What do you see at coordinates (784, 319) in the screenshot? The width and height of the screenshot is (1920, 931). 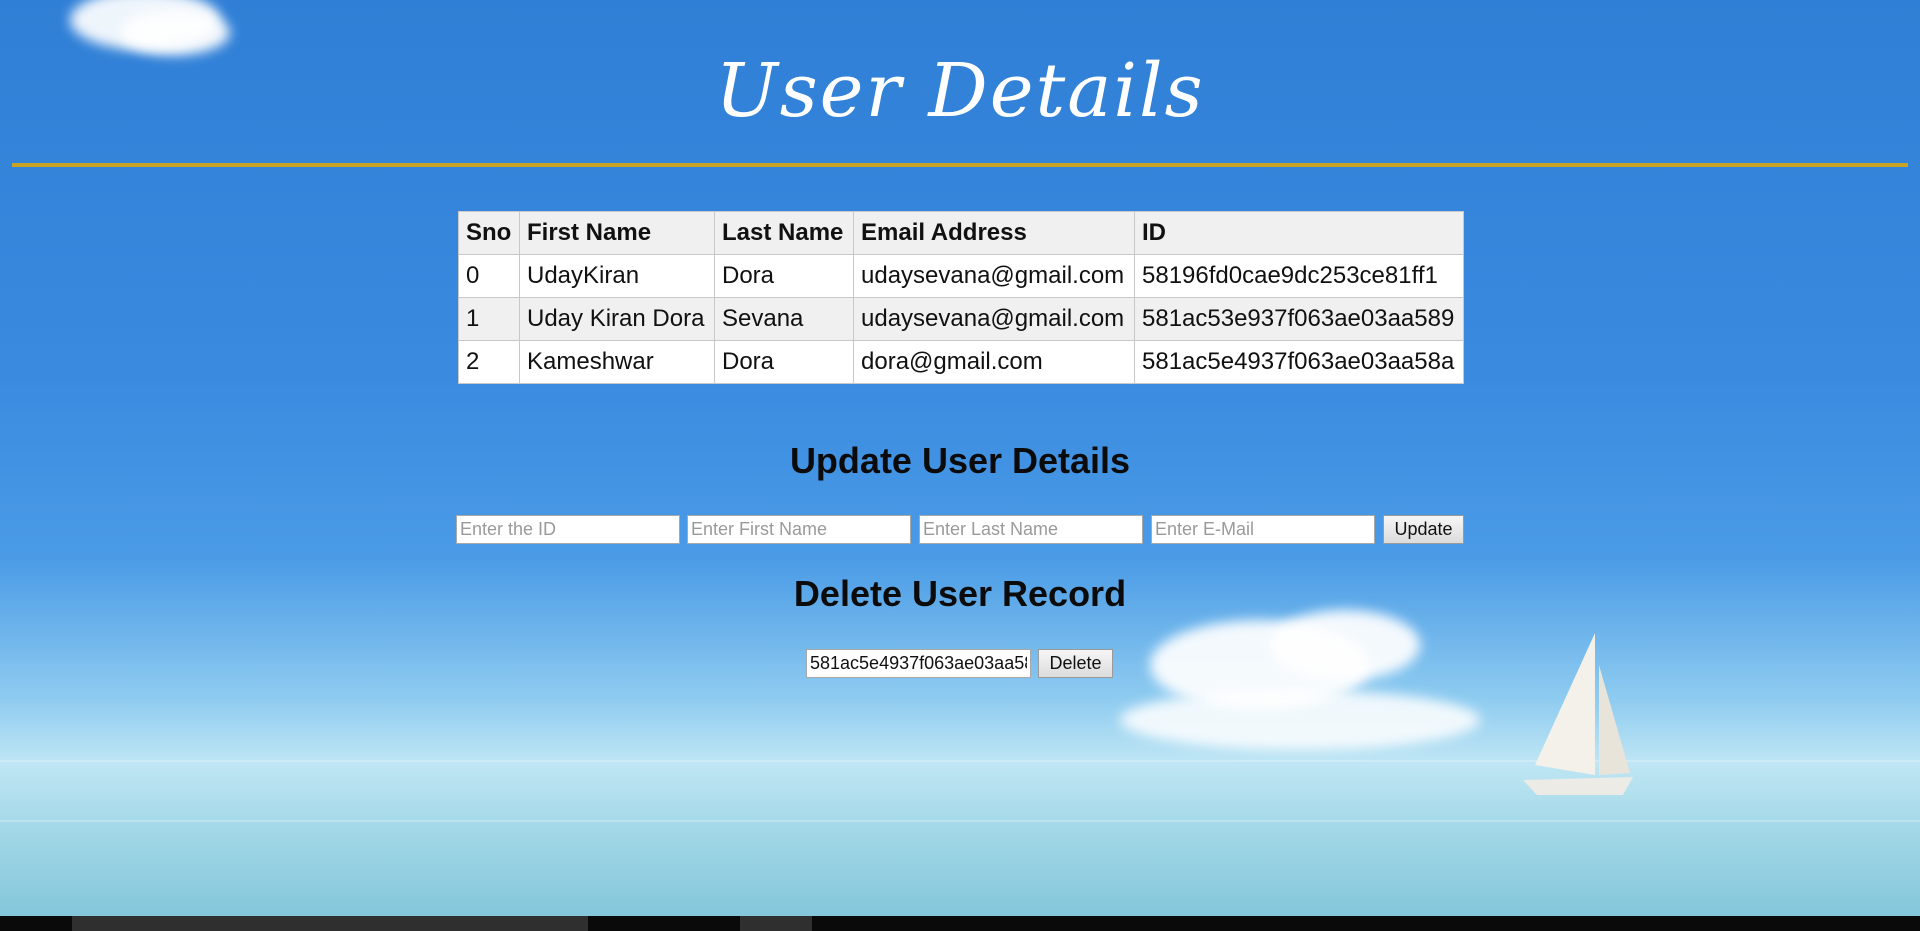 I see `cell-last-name: Sevana` at bounding box center [784, 319].